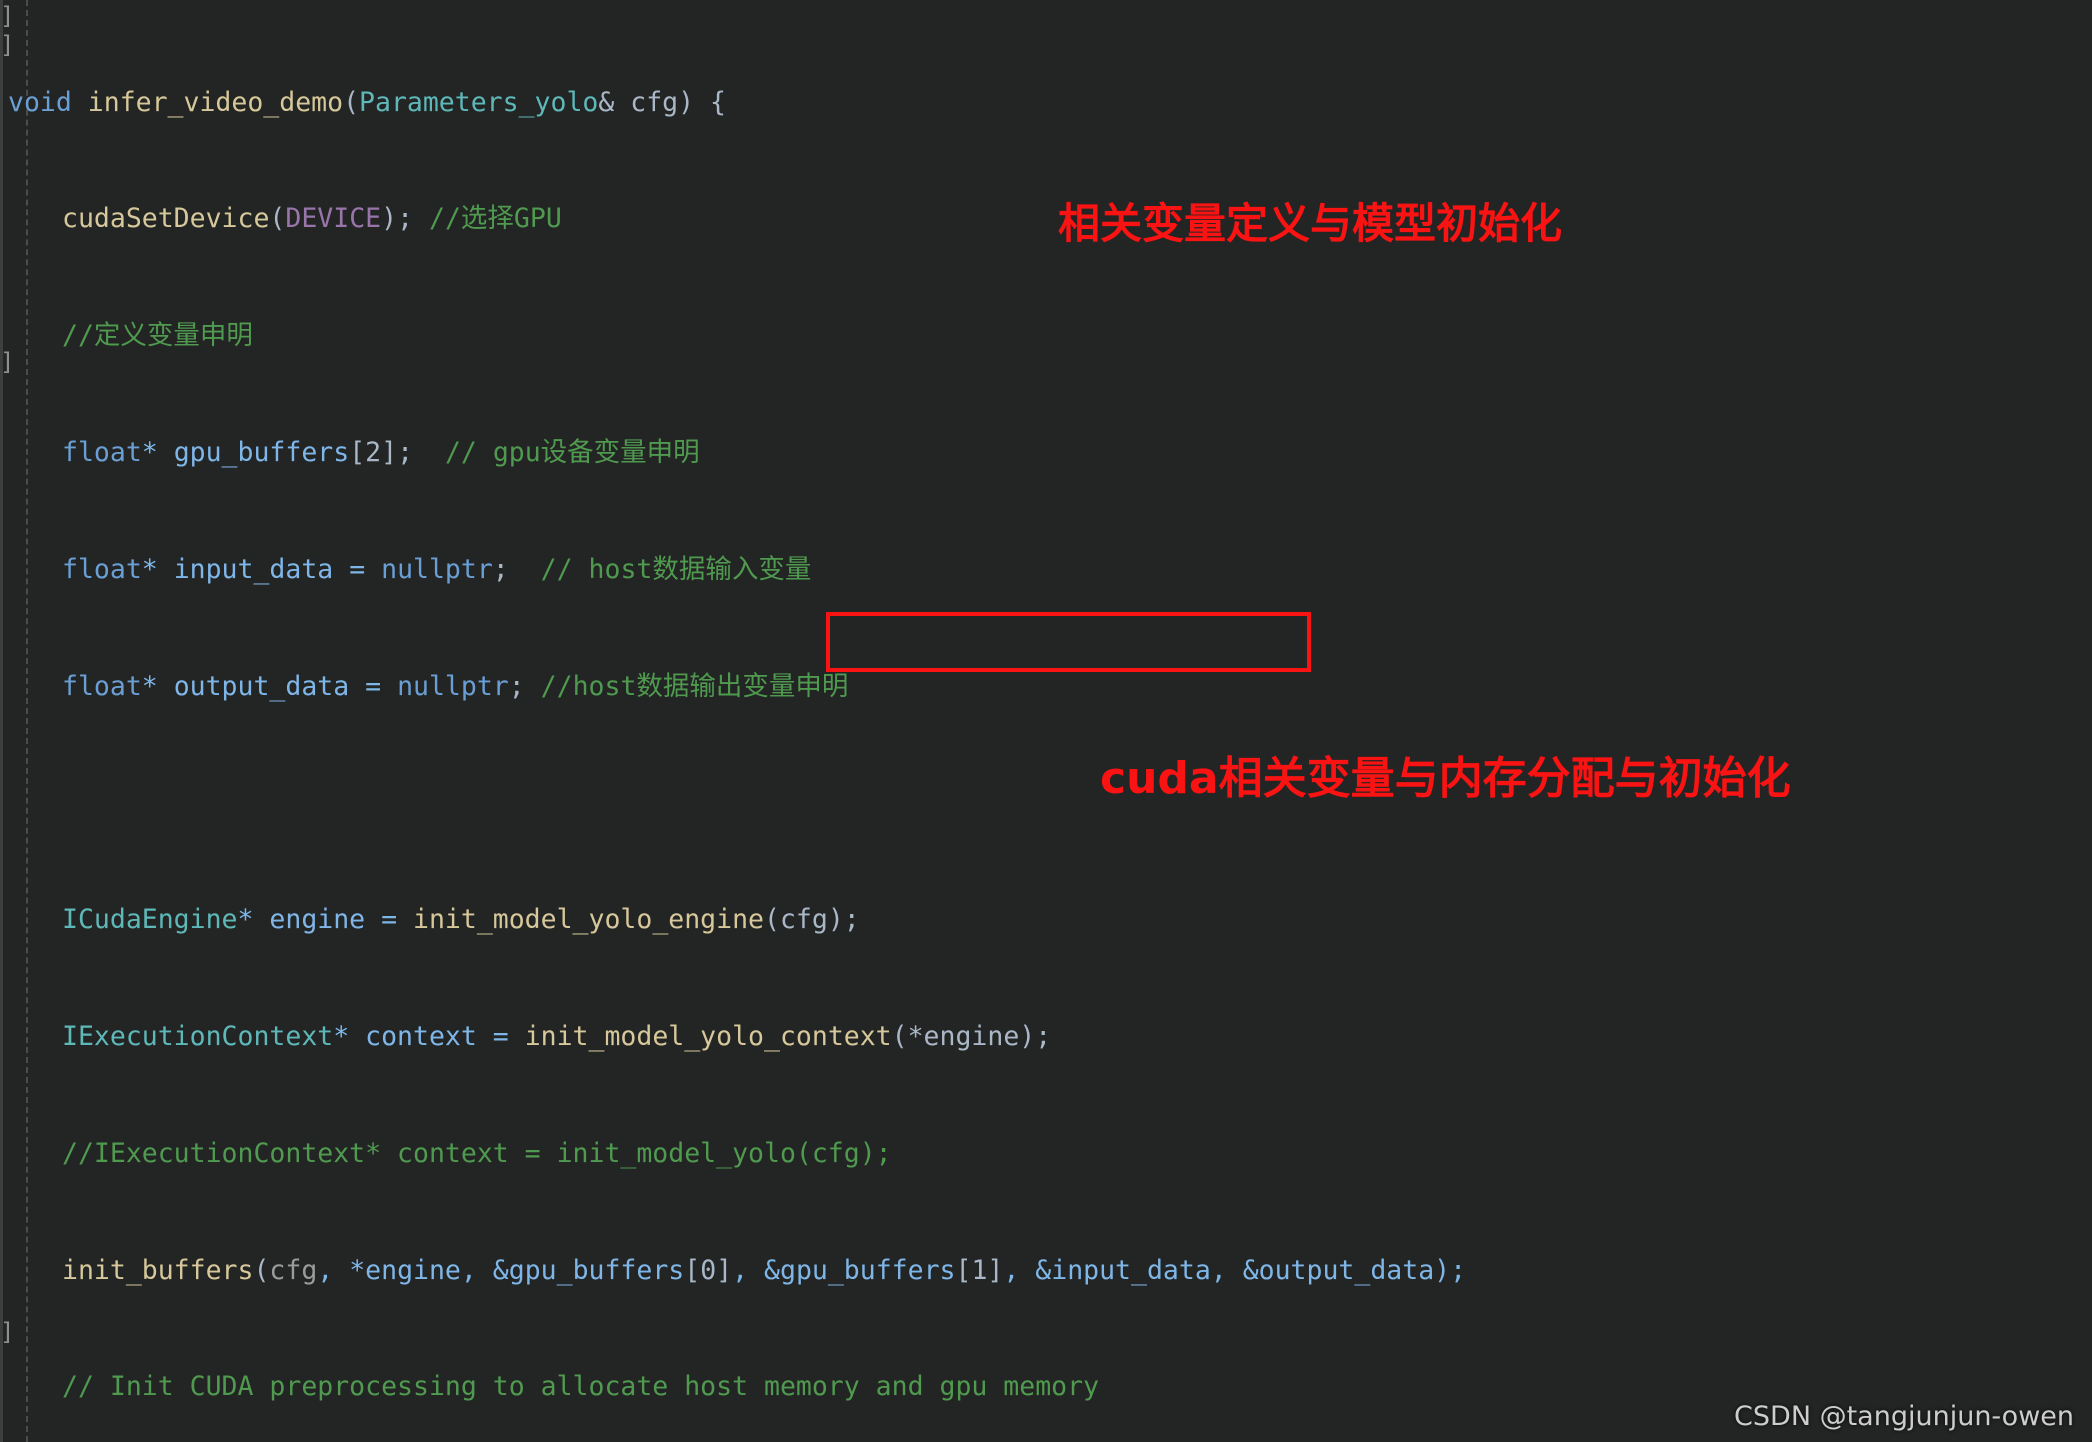  What do you see at coordinates (812, 920) in the screenshot?
I see `token-punct: (cfg);` at bounding box center [812, 920].